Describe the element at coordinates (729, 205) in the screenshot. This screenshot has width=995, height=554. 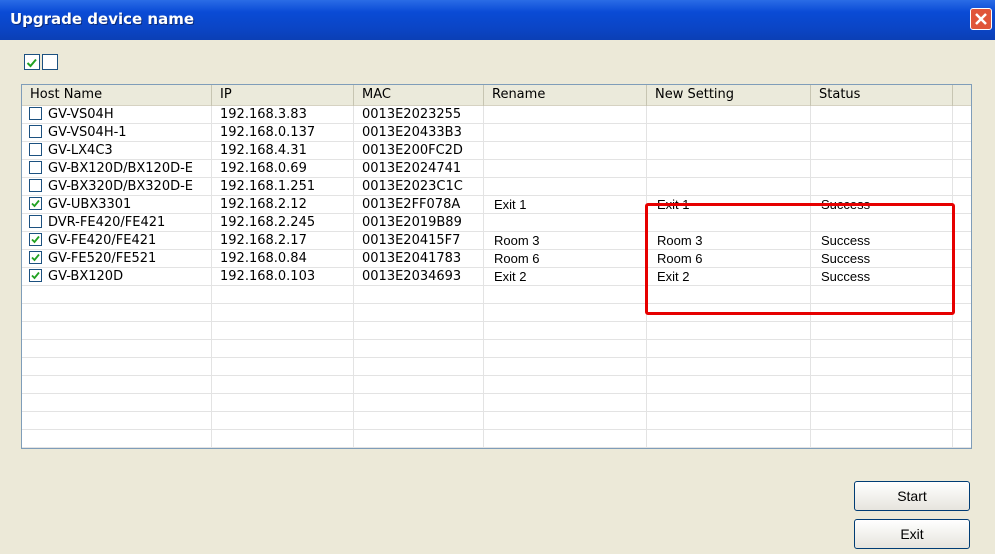
I see `new-setting-cell: Exit 1` at that location.